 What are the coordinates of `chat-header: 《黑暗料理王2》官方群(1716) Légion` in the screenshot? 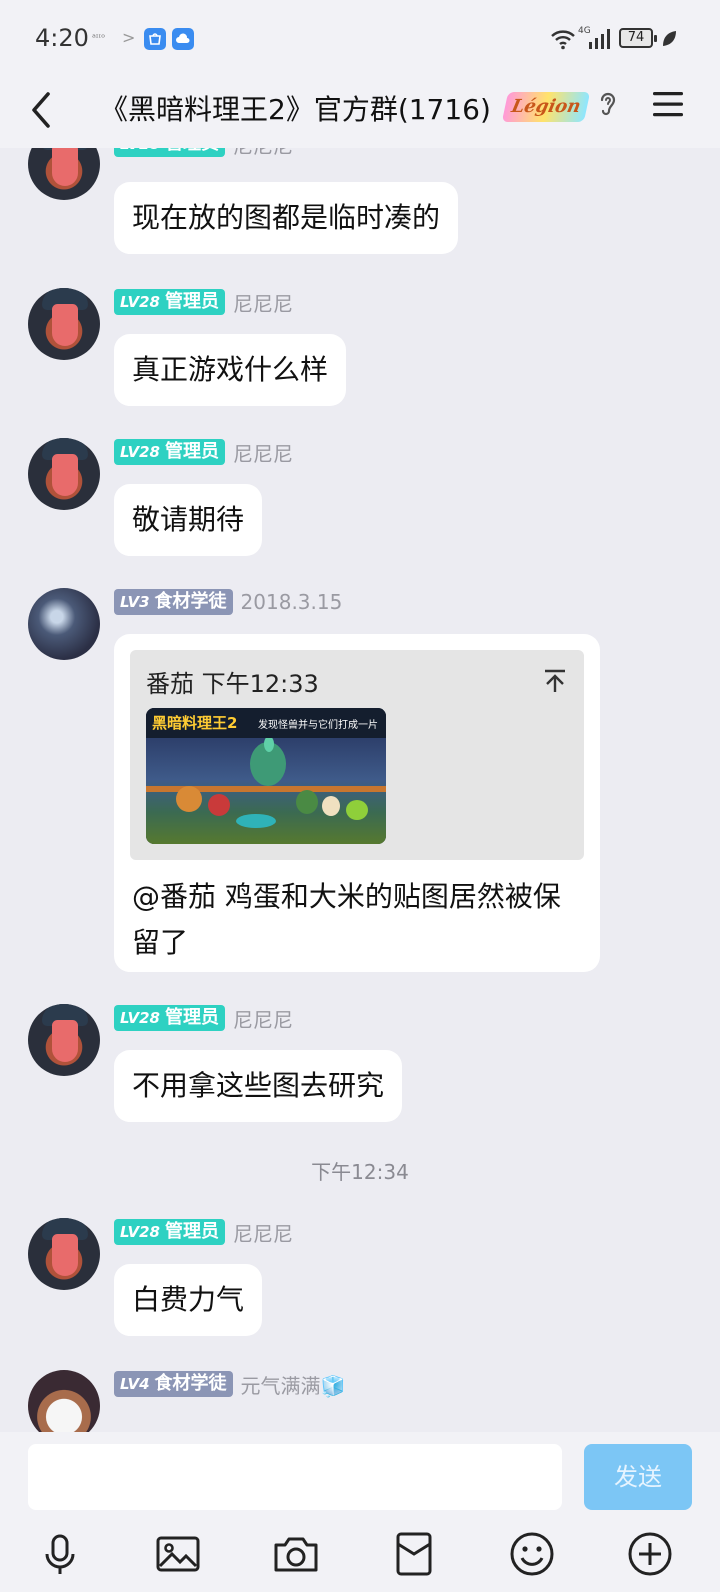 It's located at (360, 114).